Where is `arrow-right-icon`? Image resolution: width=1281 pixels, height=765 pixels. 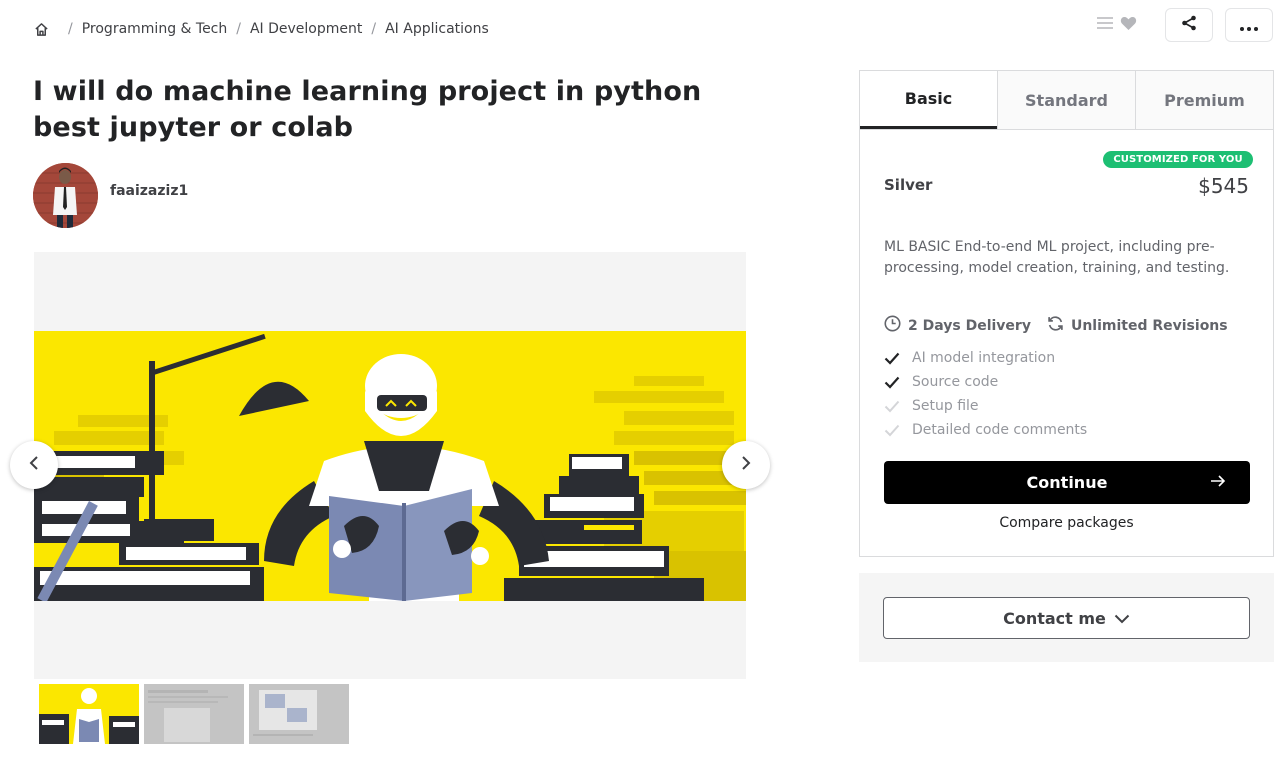
arrow-right-icon is located at coordinates (1218, 483).